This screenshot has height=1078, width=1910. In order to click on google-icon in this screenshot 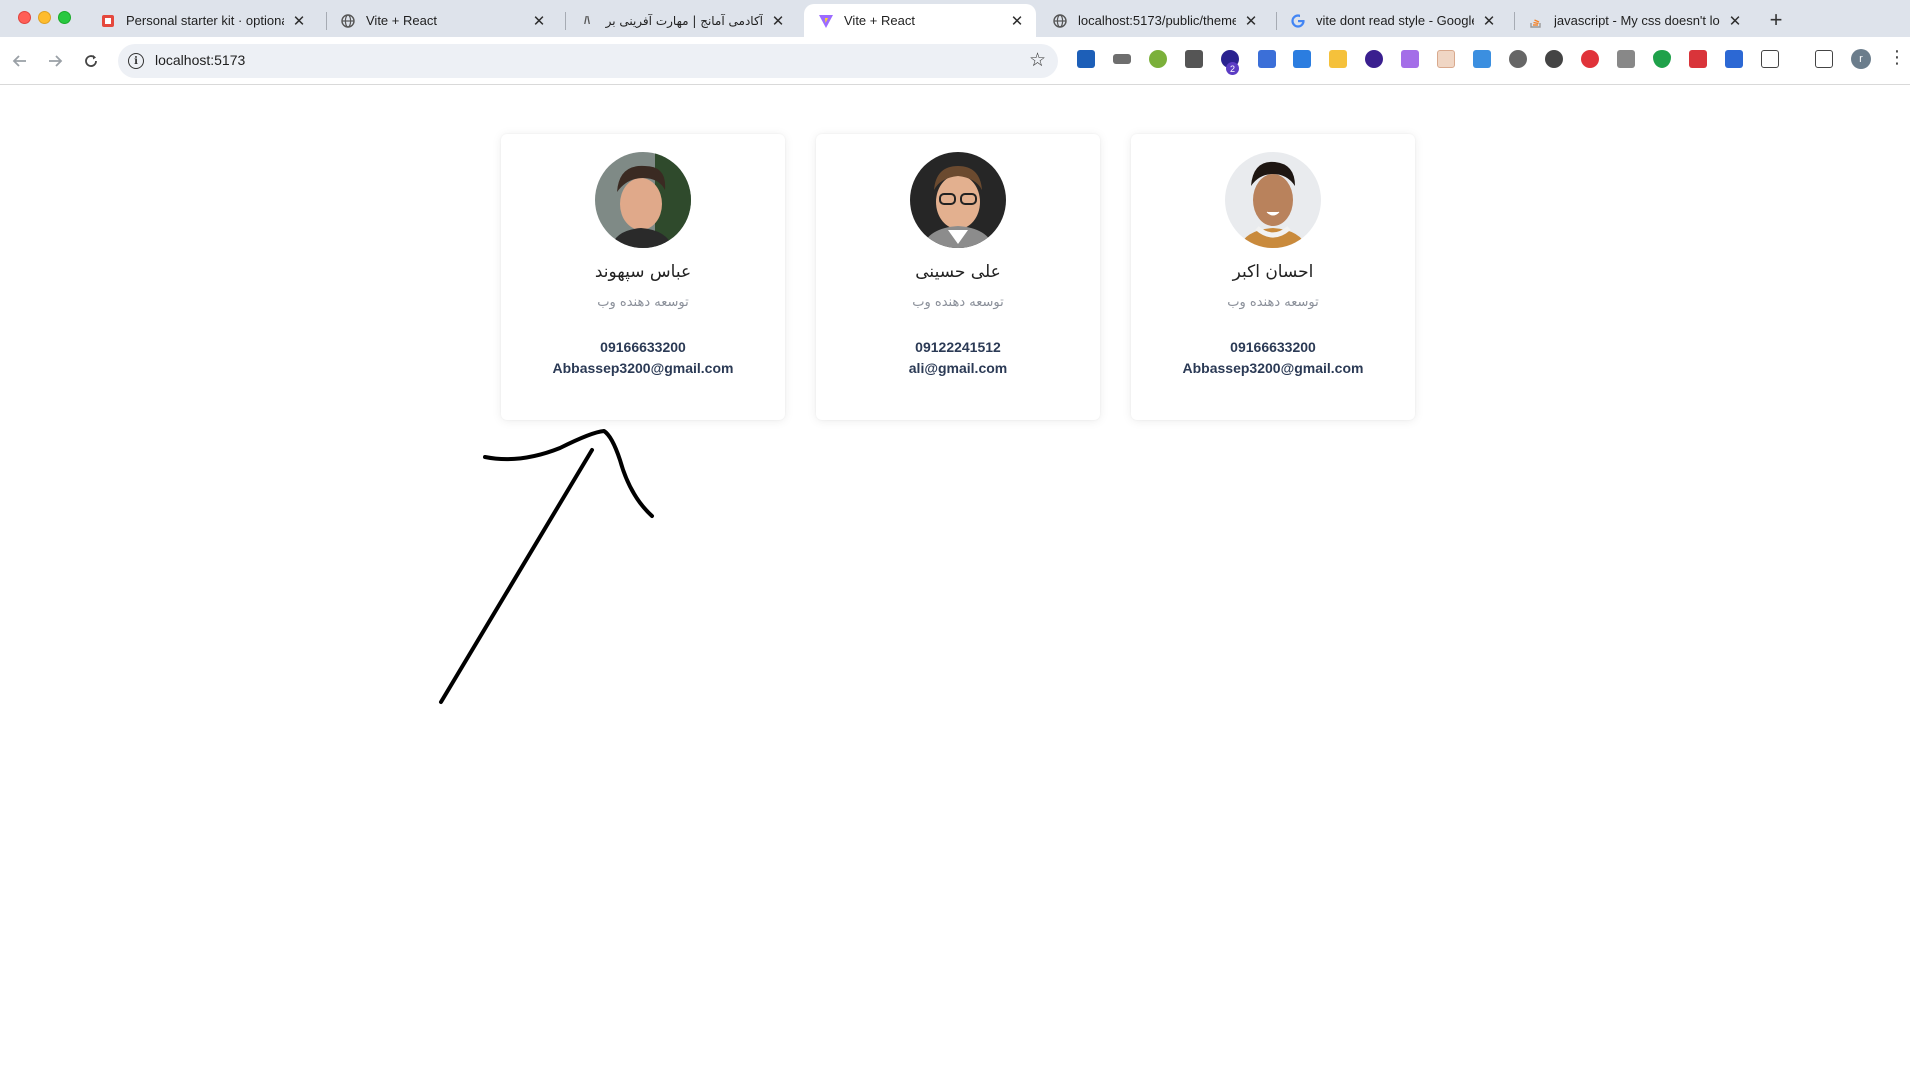, I will do `click(1298, 21)`.